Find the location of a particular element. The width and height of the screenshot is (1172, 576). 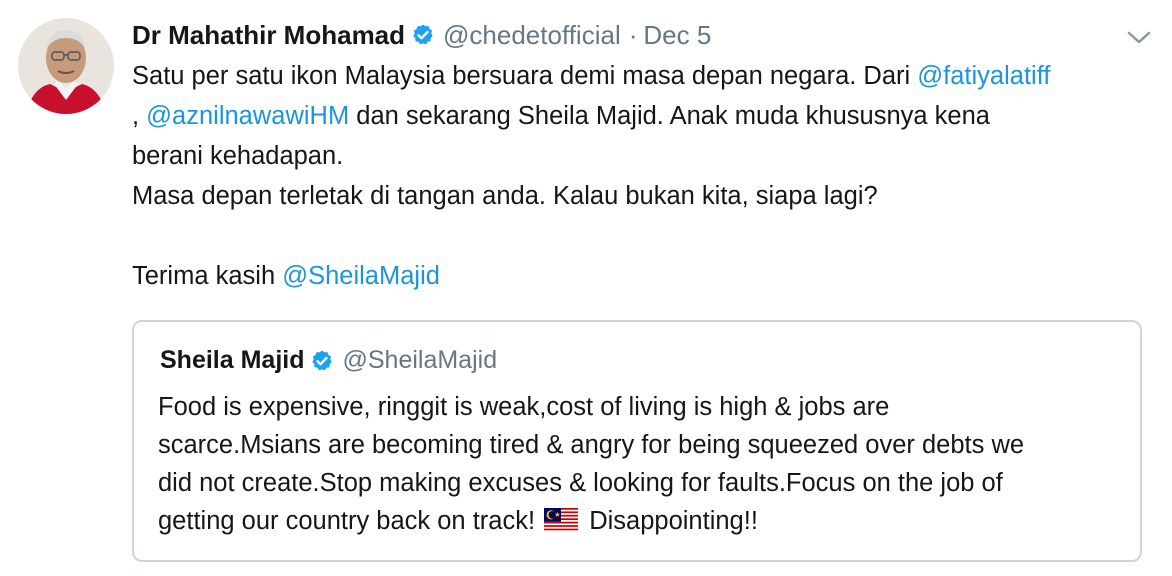

mention-link: @aznilnawawiHM is located at coordinates (247, 116).